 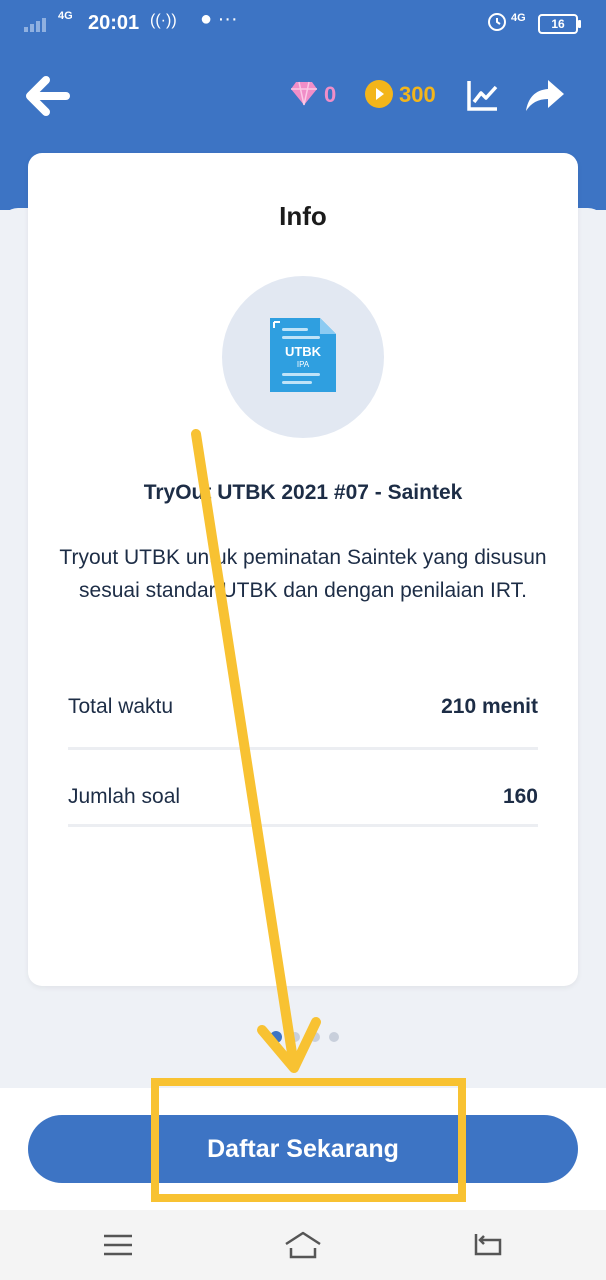 I want to click on signal-icon, so click(x=35, y=25).